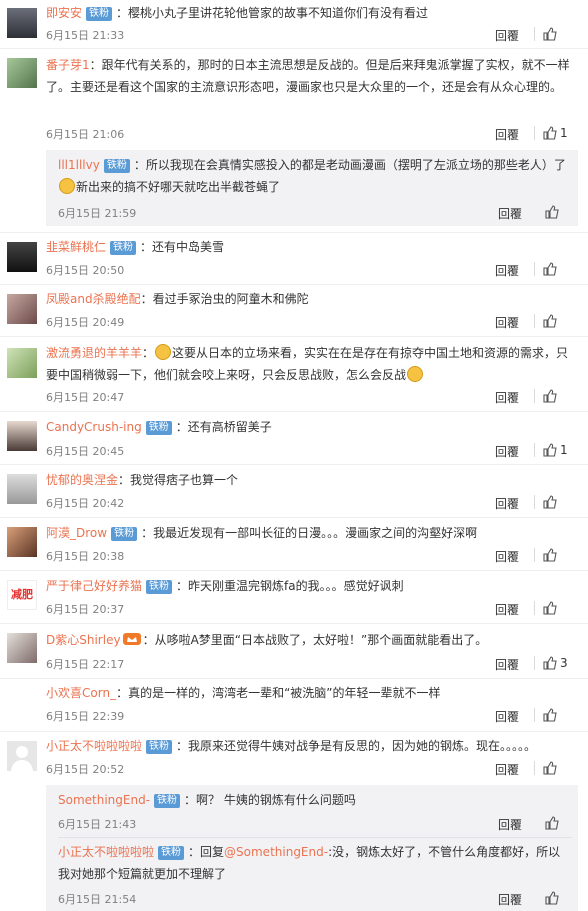 This screenshot has height=911, width=588. Describe the element at coordinates (76, 247) in the screenshot. I see `user-name: 韭菜鲜桃仁` at that location.